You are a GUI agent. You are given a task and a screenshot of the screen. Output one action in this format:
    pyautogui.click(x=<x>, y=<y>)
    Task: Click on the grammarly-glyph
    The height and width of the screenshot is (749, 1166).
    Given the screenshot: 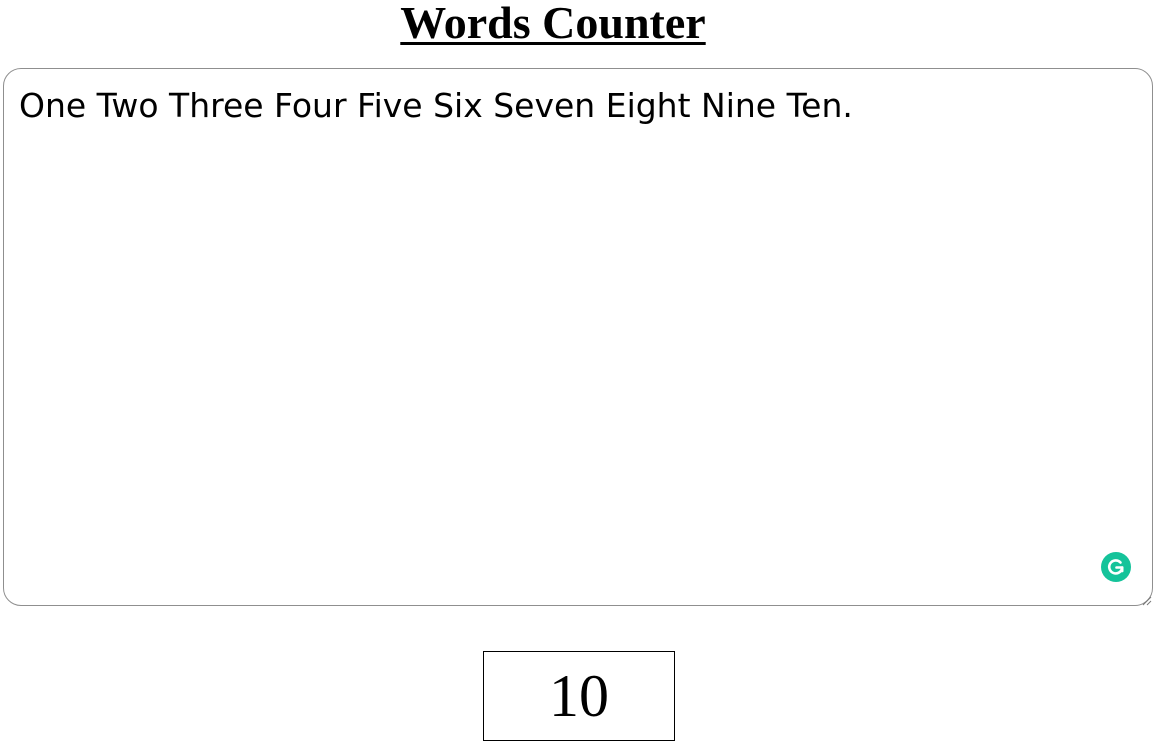 What is the action you would take?
    pyautogui.click(x=1116, y=567)
    